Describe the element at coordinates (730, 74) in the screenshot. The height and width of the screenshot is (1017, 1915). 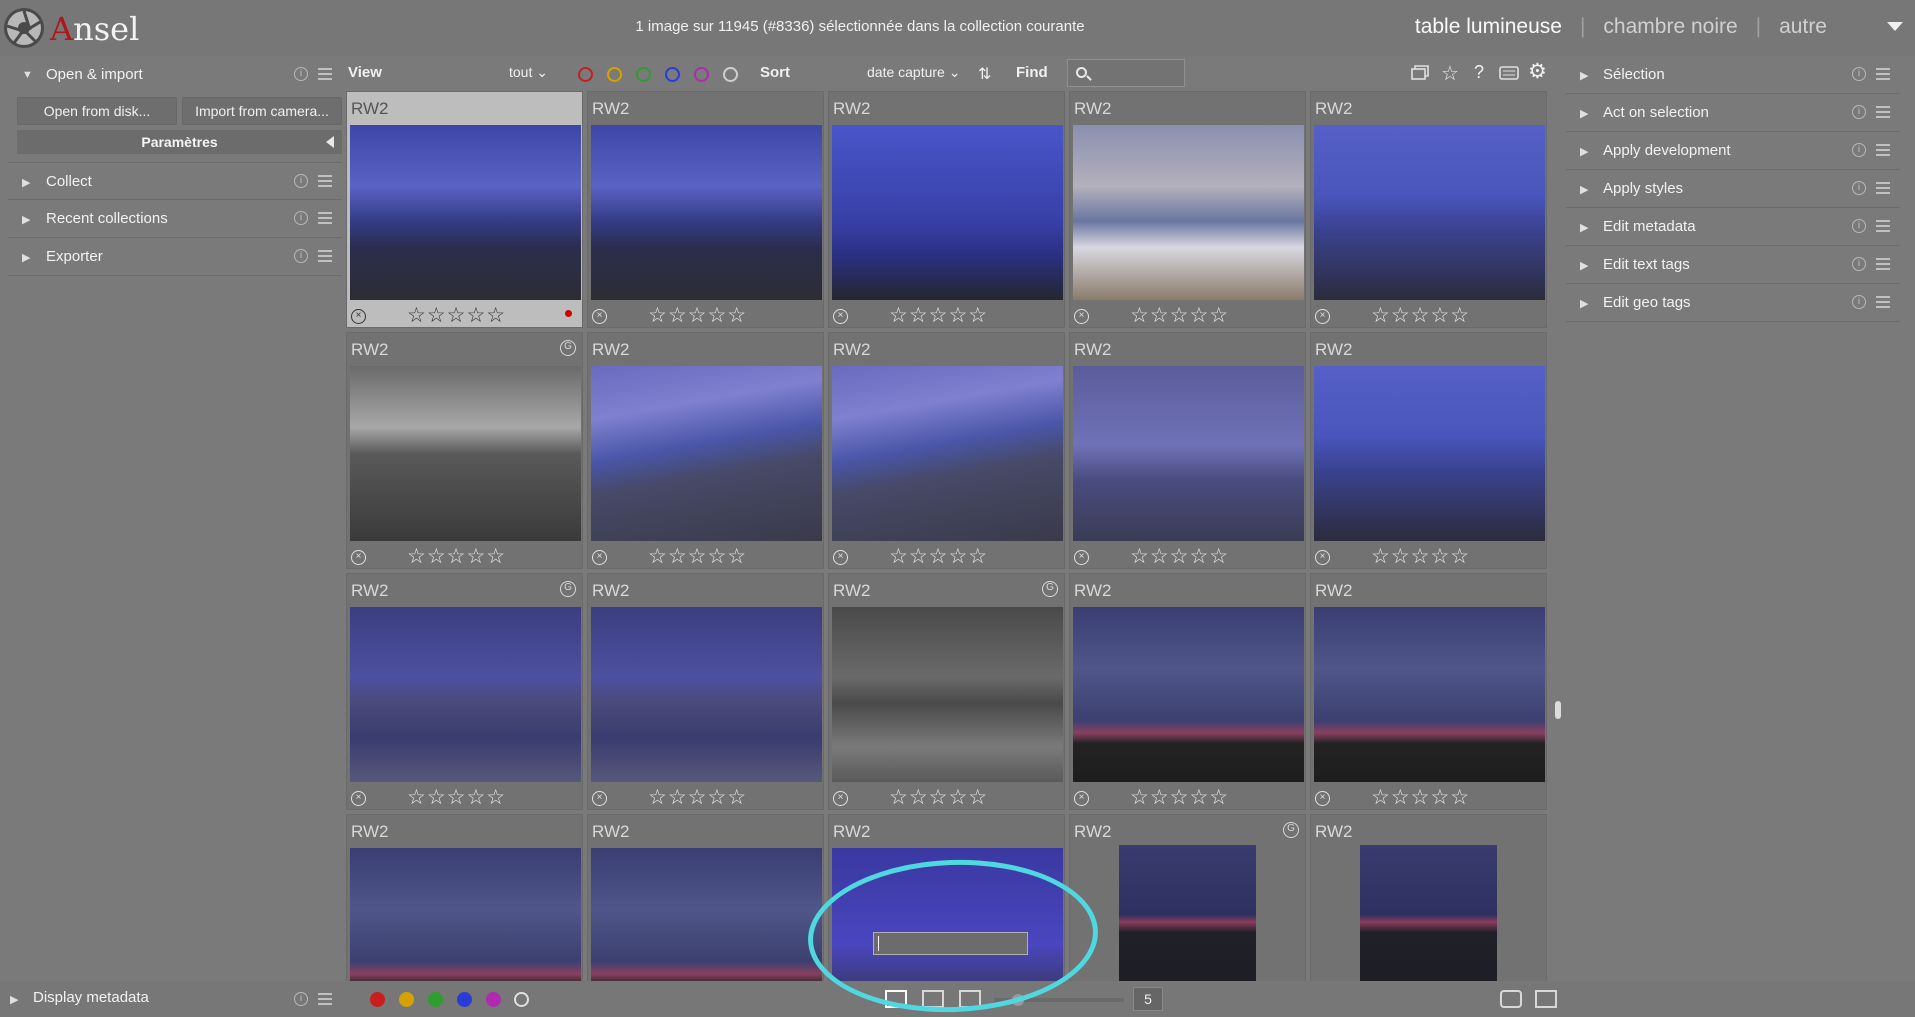
I see `filter-no-label` at that location.